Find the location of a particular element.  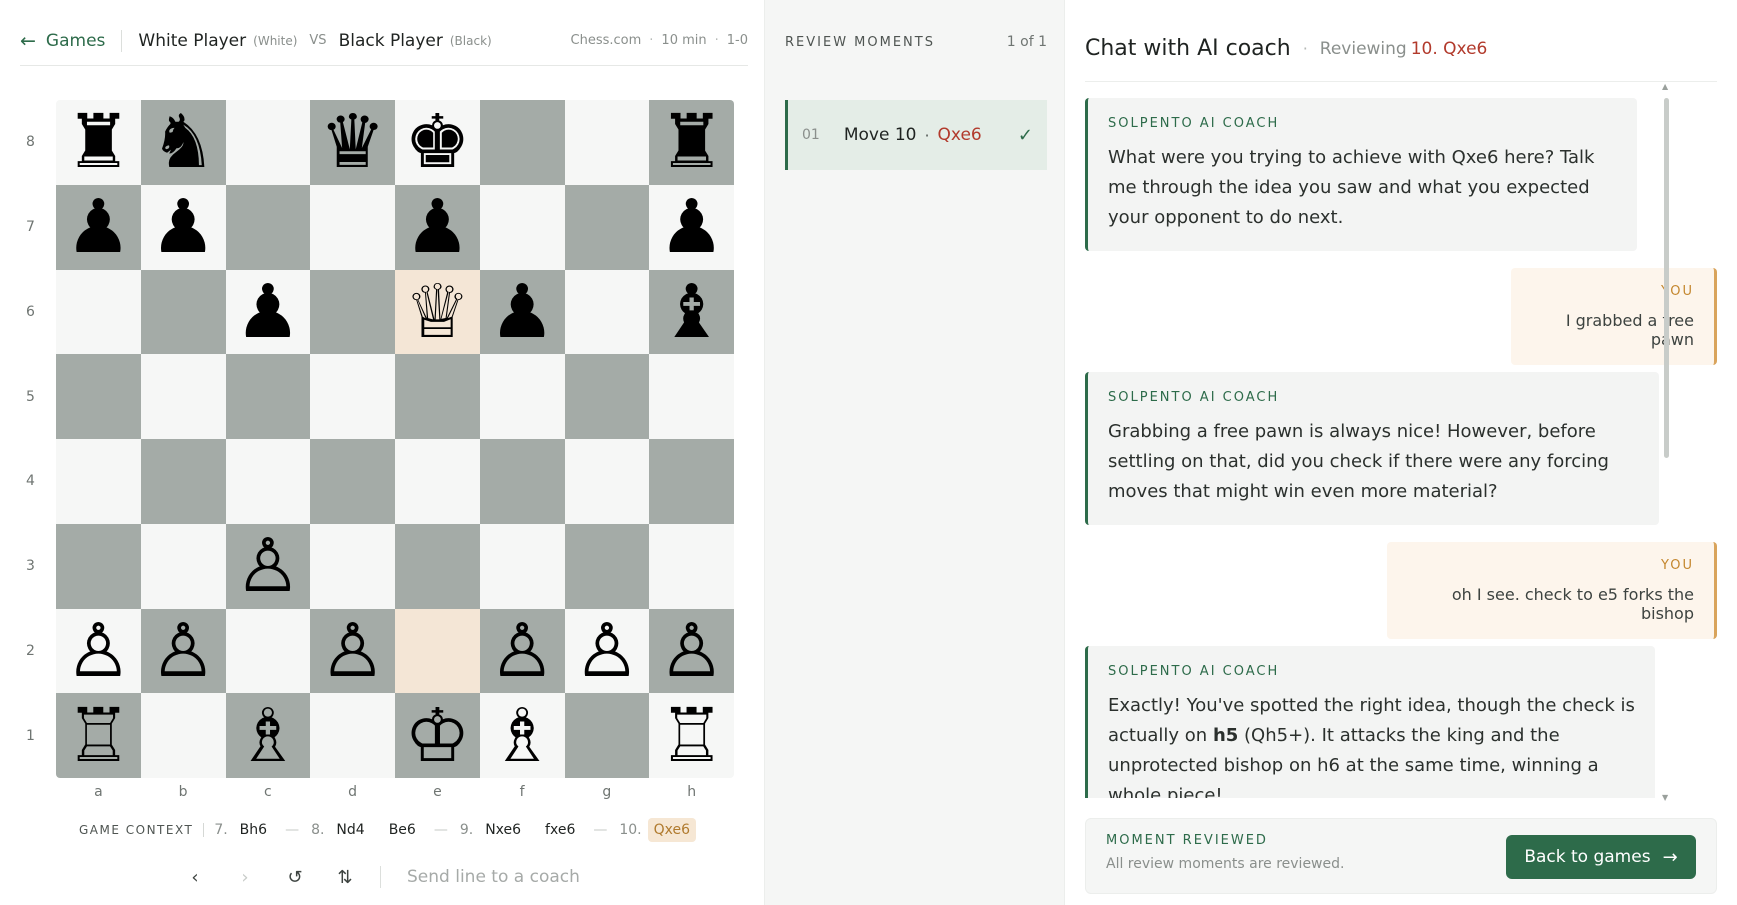

square-a1: ♖ is located at coordinates (98, 735).